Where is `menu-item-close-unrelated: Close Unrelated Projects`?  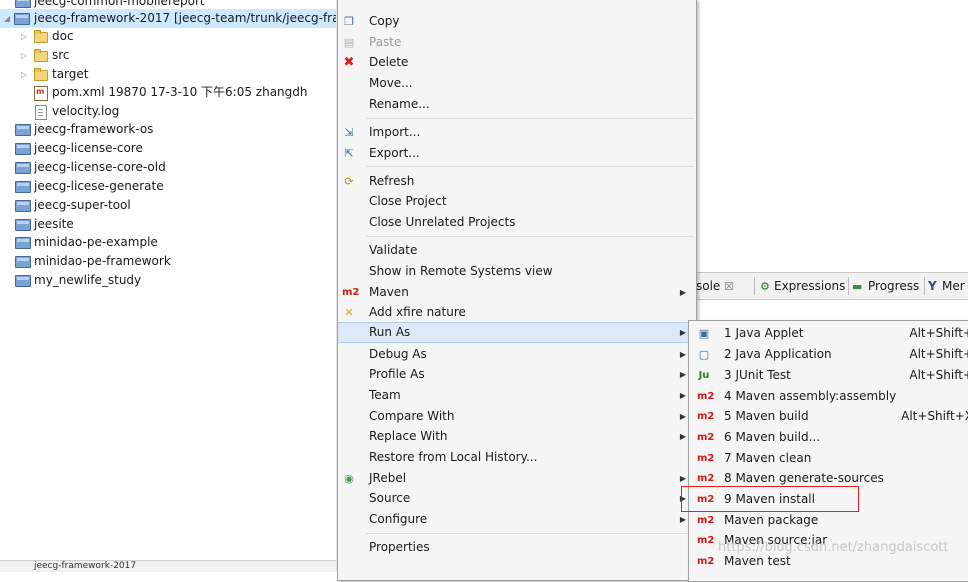 menu-item-close-unrelated: Close Unrelated Projects is located at coordinates (517, 222).